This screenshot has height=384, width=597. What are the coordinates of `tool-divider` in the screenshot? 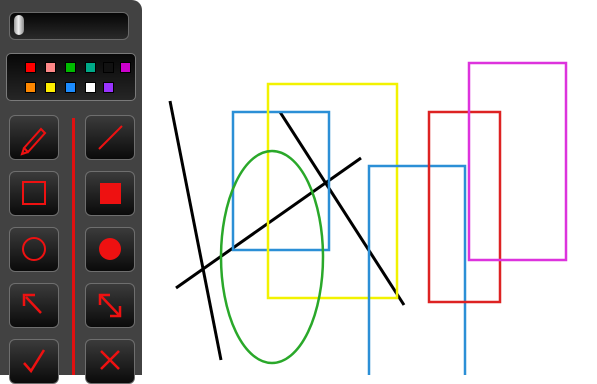 It's located at (73, 246).